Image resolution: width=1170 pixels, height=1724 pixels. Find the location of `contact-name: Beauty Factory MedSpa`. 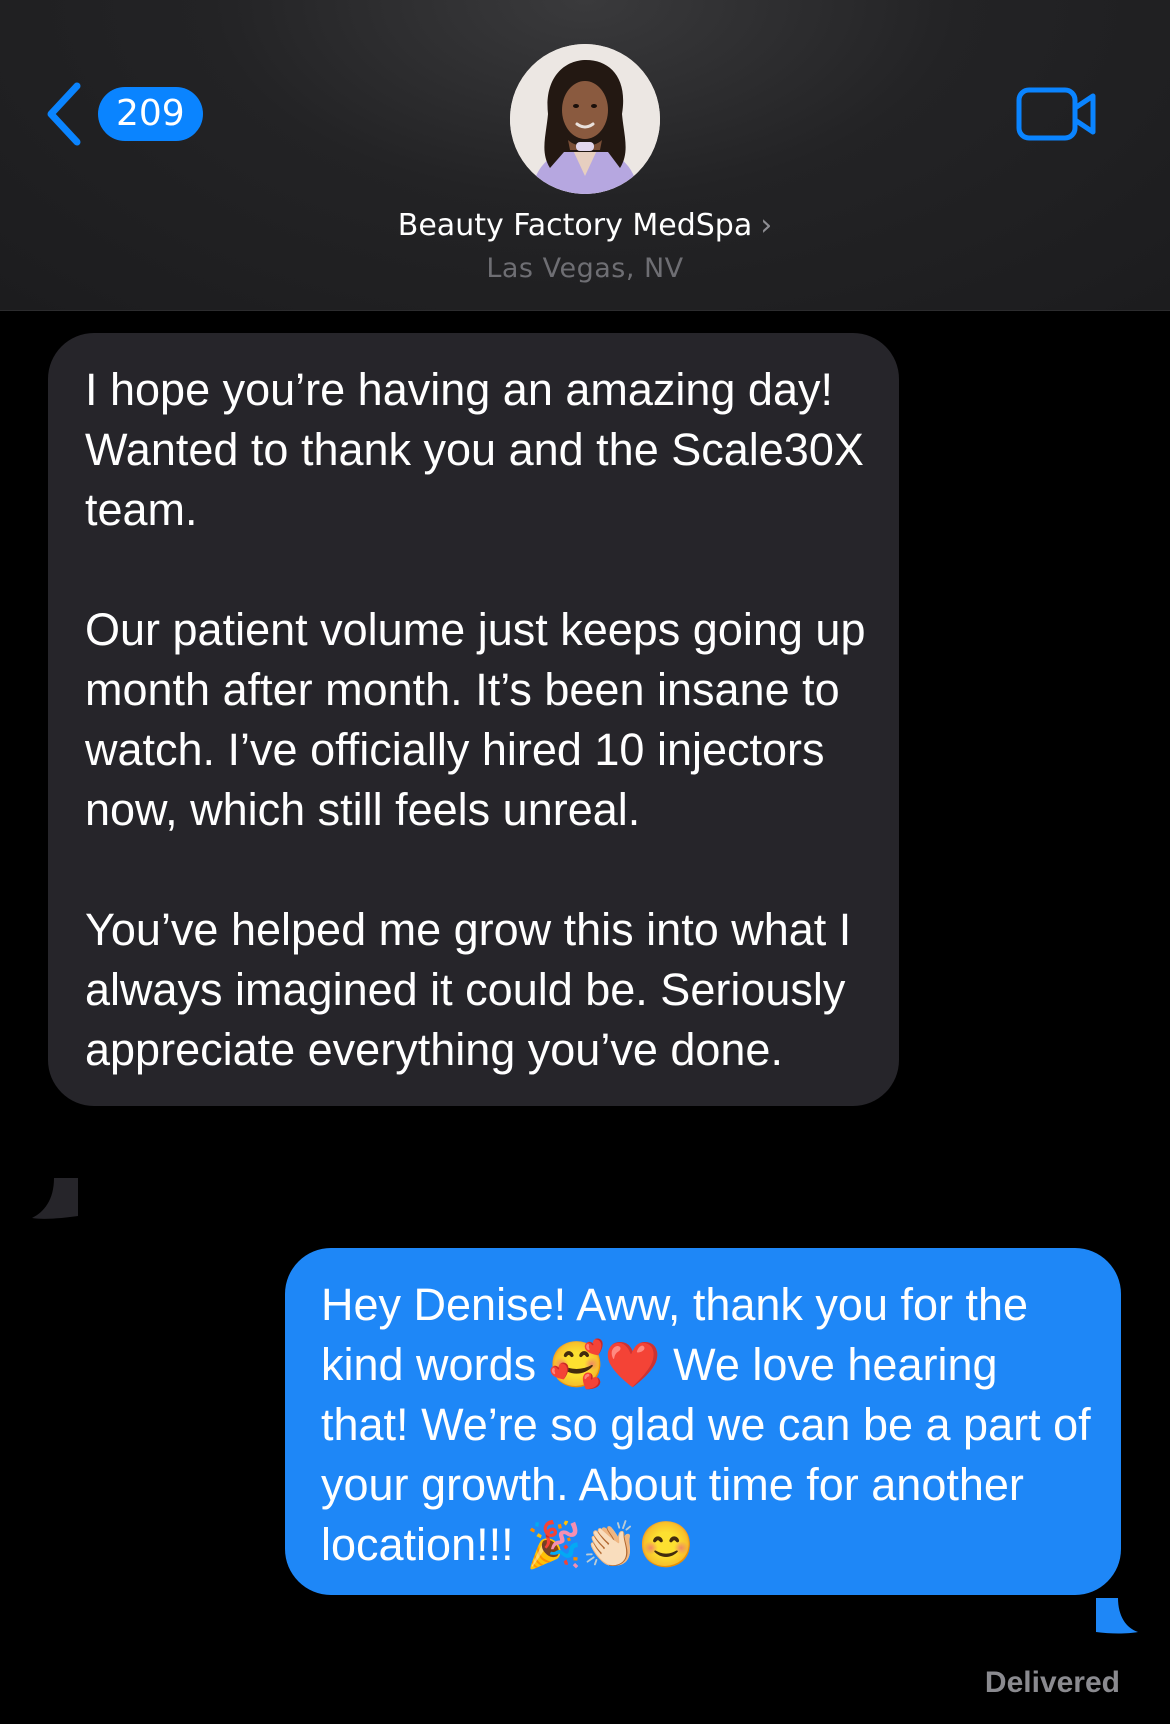

contact-name: Beauty Factory MedSpa is located at coordinates (575, 225).